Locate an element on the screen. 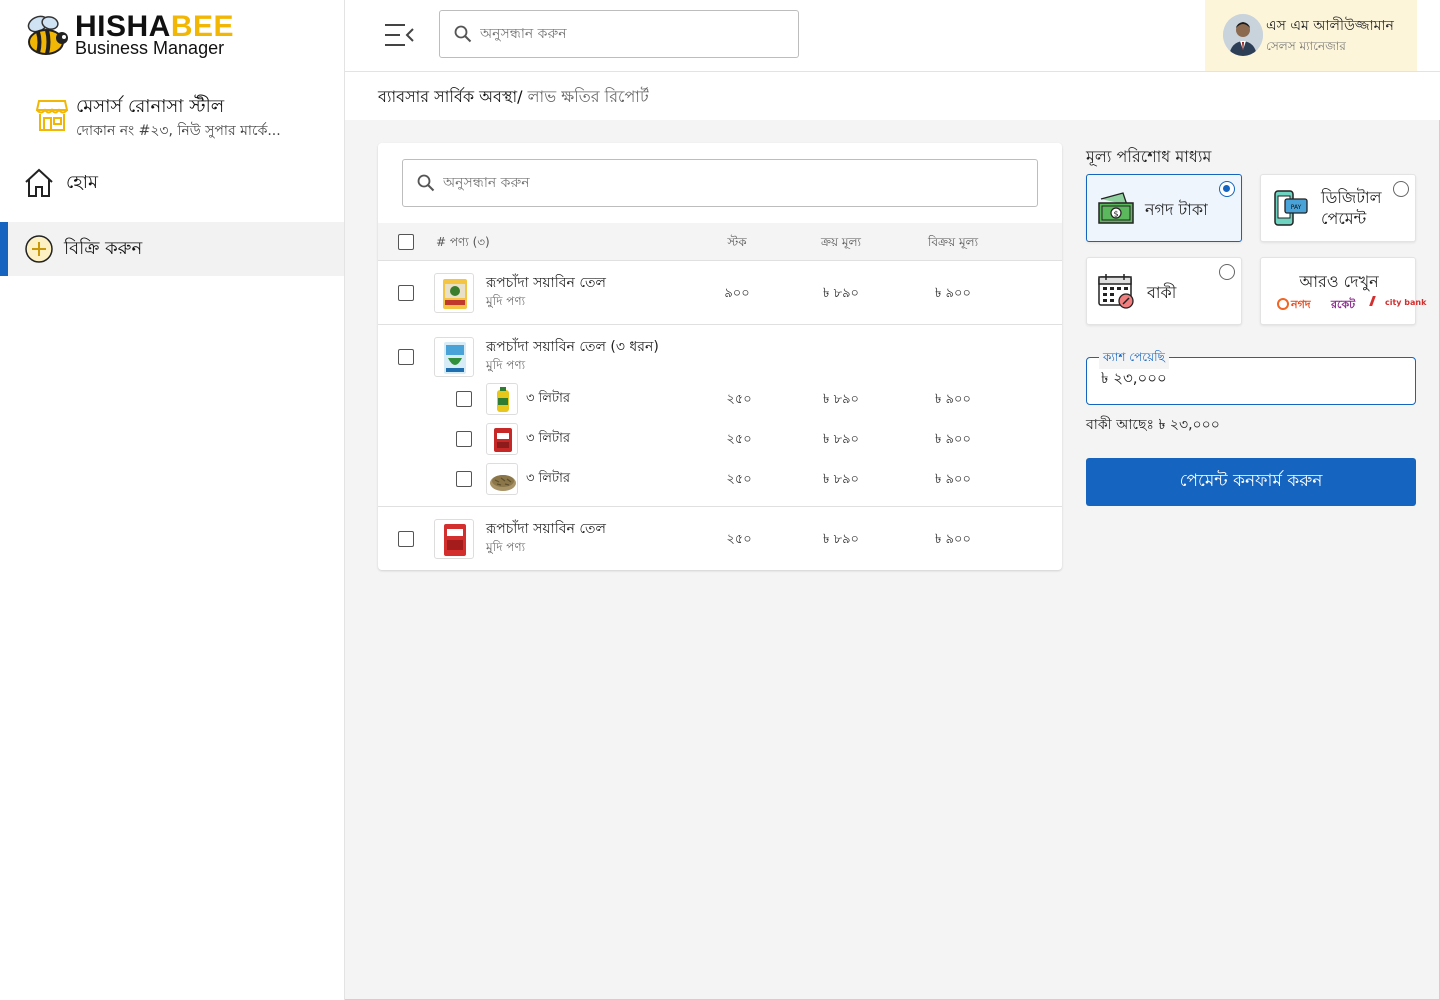 This screenshot has height=1000, width=1440. digital-payment-icon: PAY is located at coordinates (1291, 208).